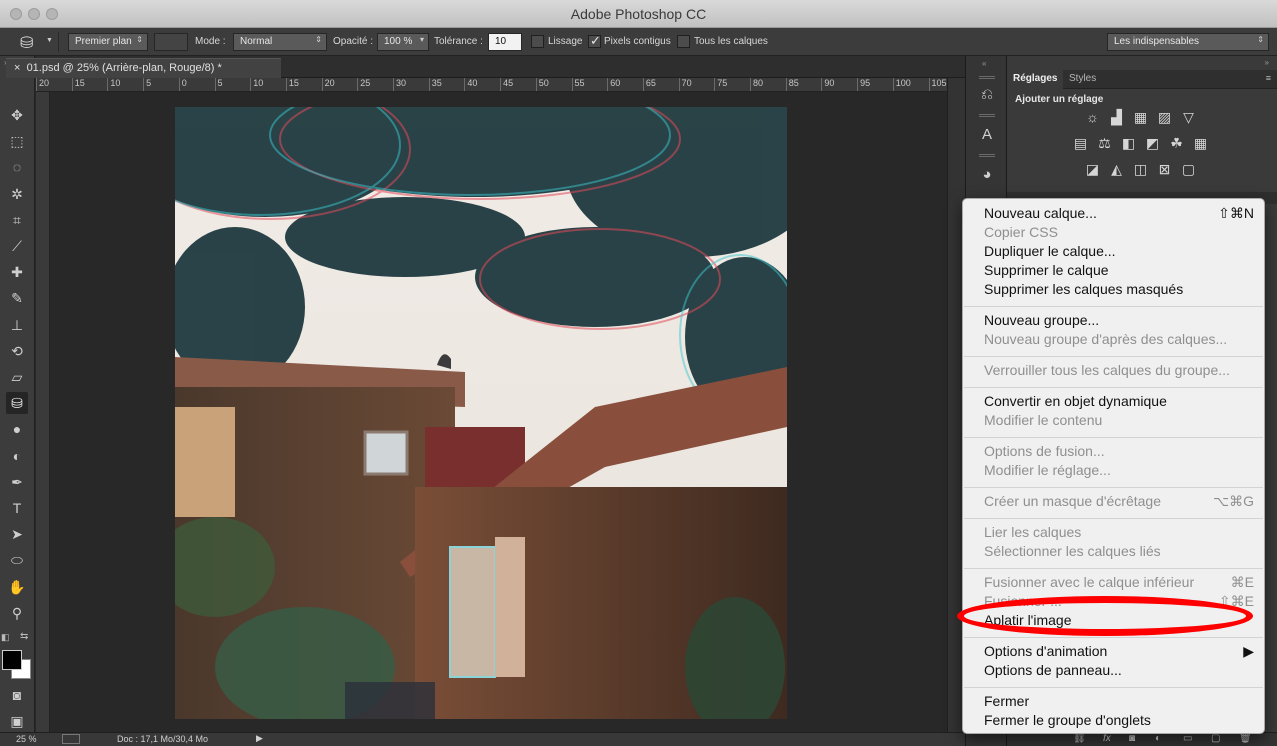  I want to click on healing-brush-tool-icon: ✚, so click(17, 272).